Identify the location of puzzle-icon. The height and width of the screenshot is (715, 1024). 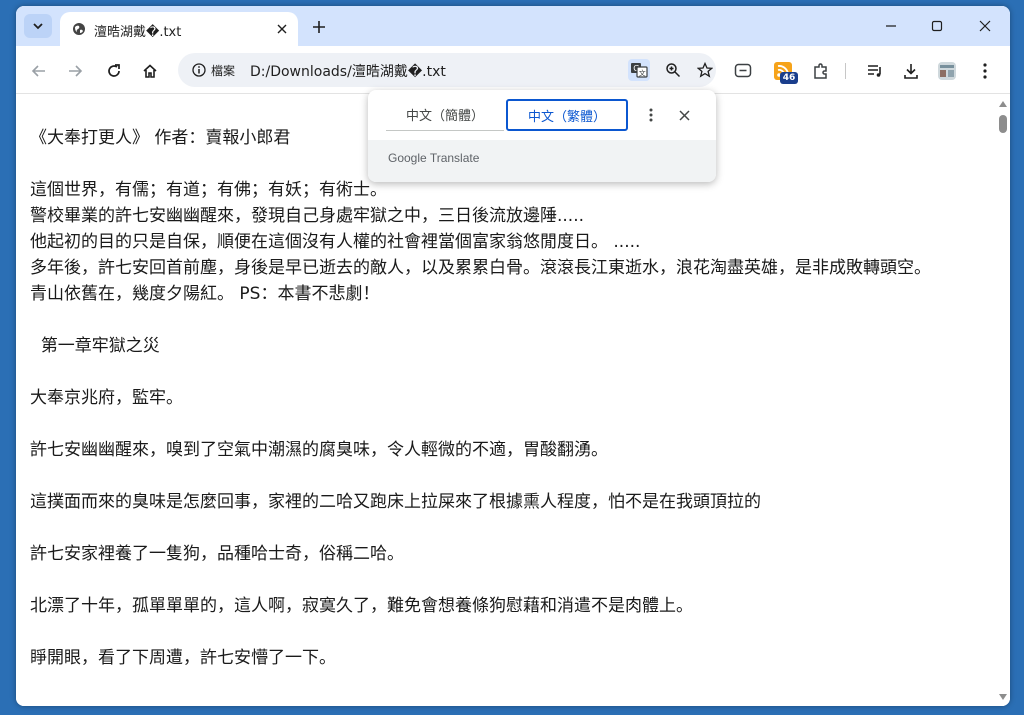
(820, 71).